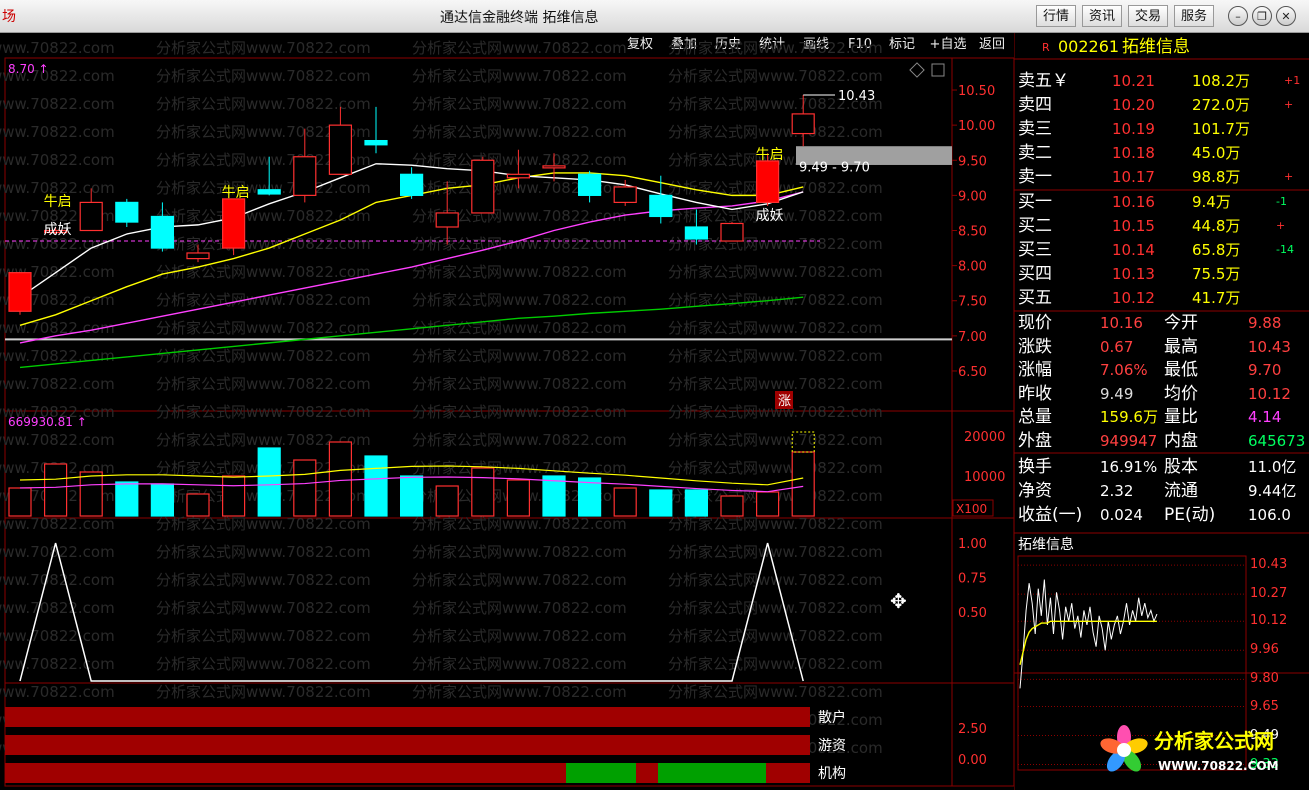 Image resolution: width=1309 pixels, height=790 pixels. What do you see at coordinates (1035, 491) in the screenshot?
I see `stat-label: 净资` at bounding box center [1035, 491].